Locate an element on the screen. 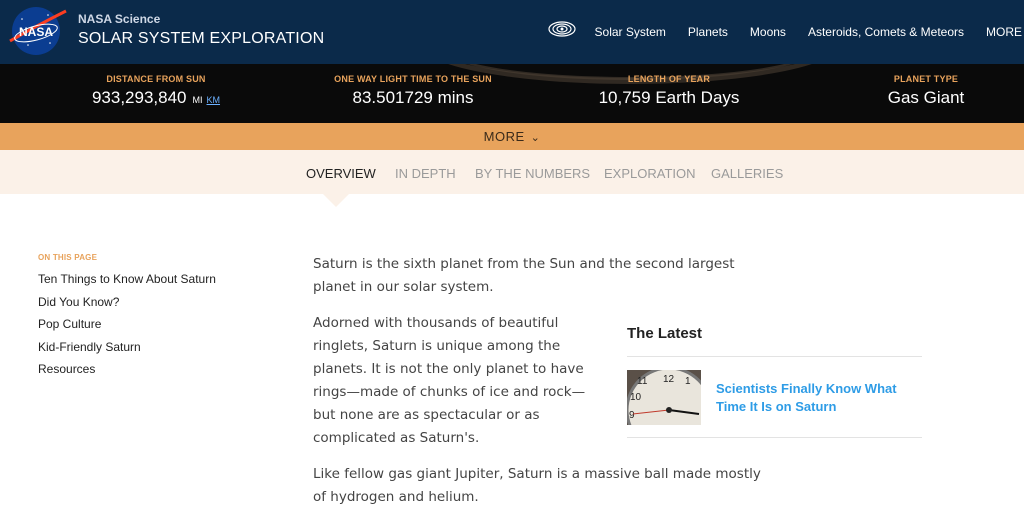 This screenshot has height=510, width=1024. active-tab-indicator is located at coordinates (336, 200).